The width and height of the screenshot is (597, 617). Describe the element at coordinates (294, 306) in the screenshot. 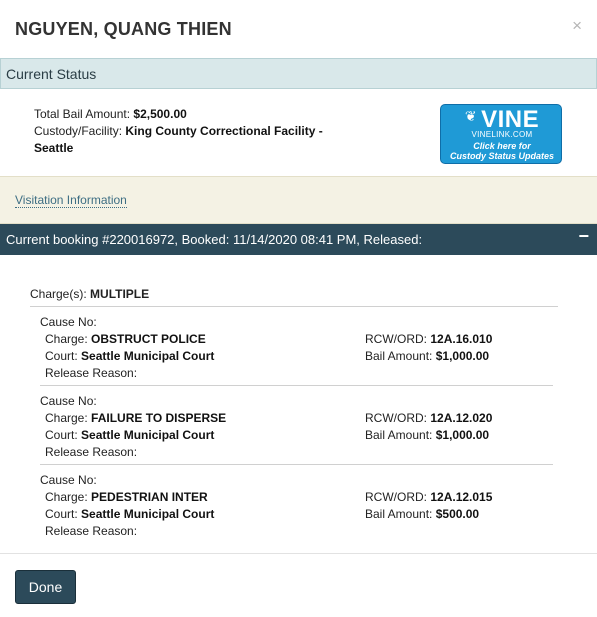

I see `charges-divider` at that location.